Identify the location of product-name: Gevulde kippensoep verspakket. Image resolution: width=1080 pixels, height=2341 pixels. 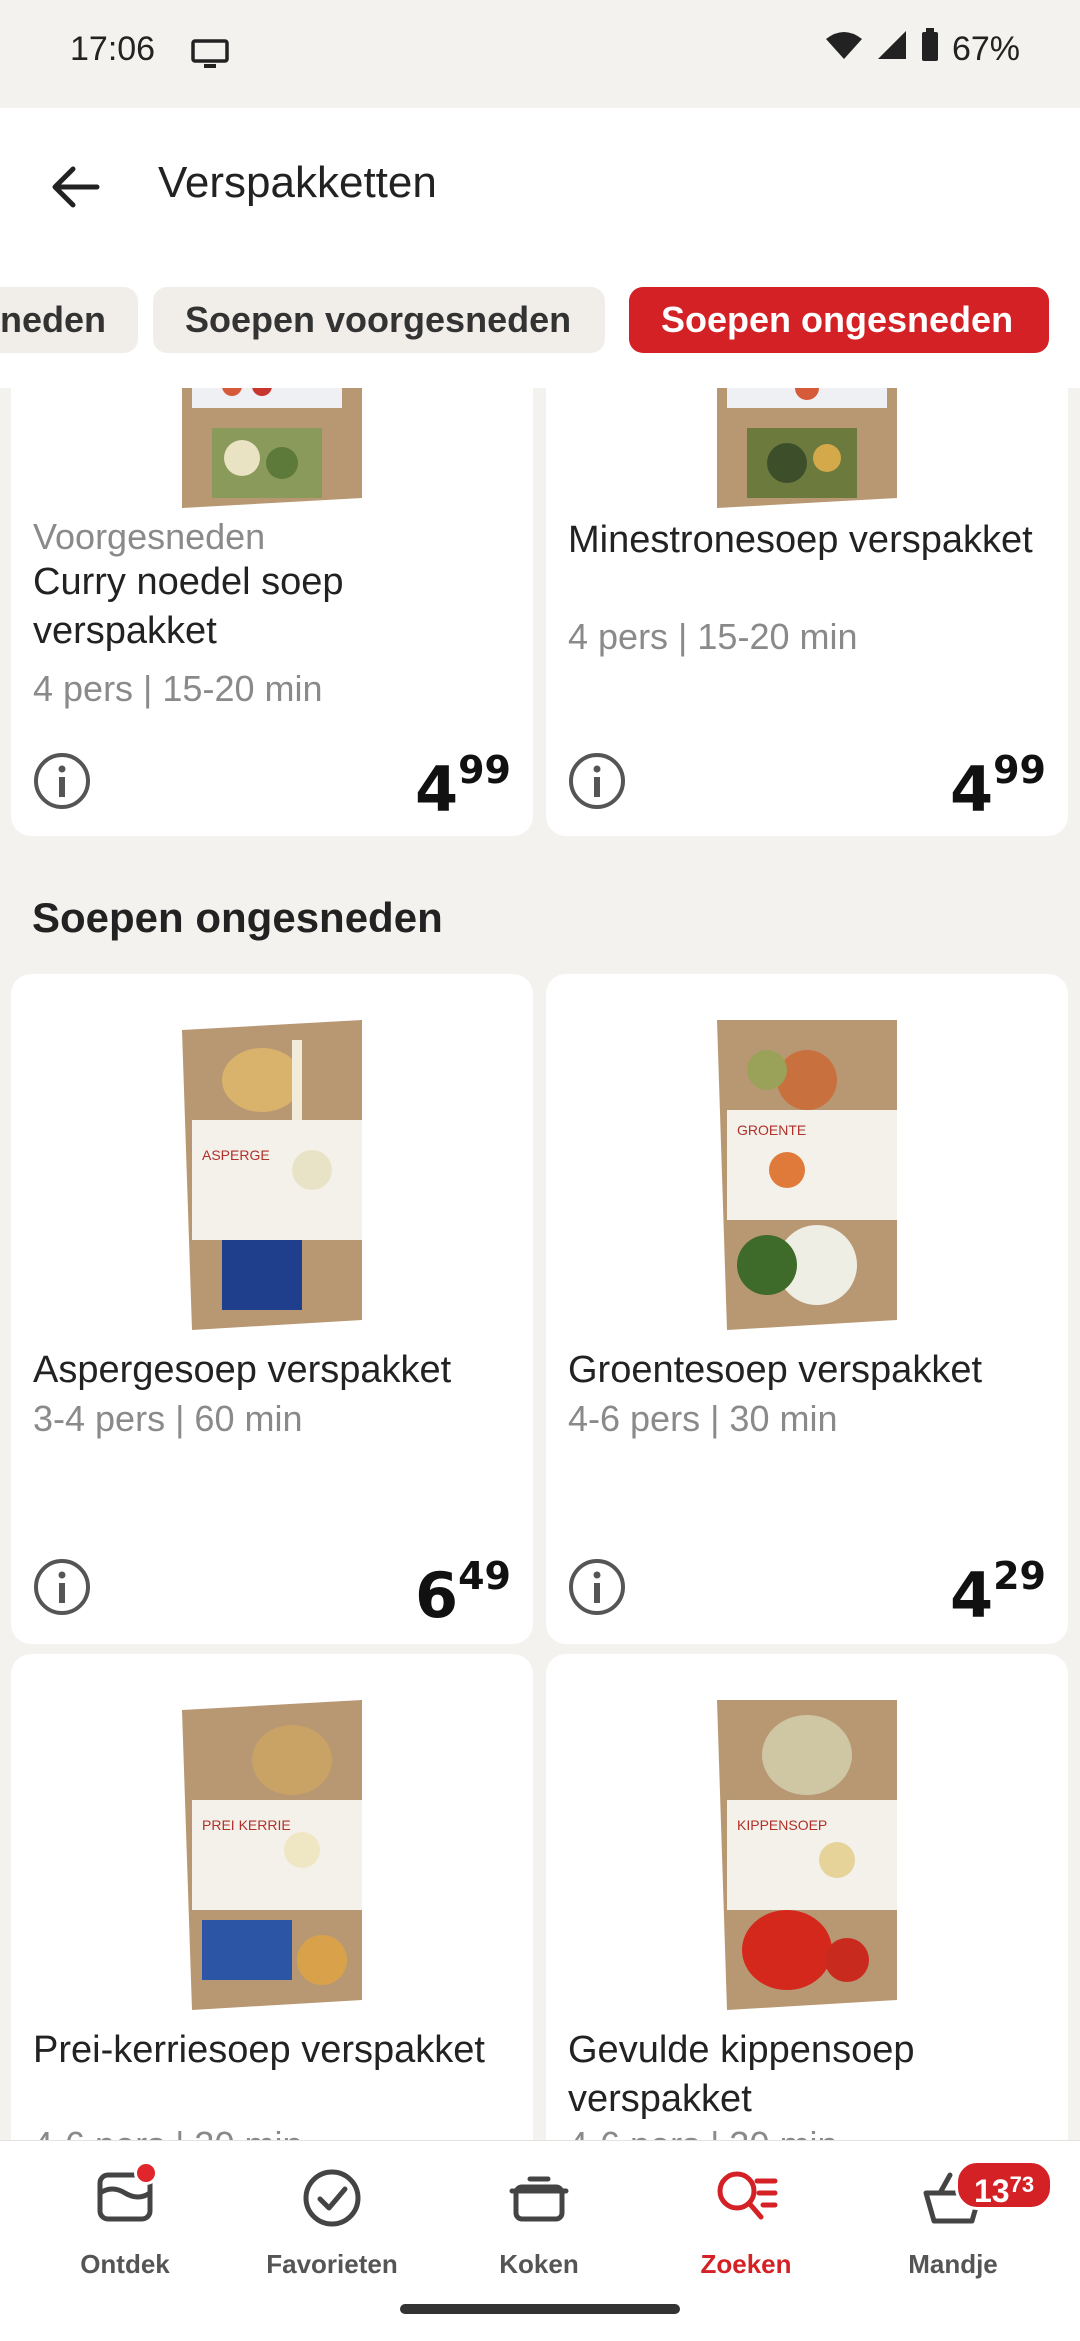
(741, 2074).